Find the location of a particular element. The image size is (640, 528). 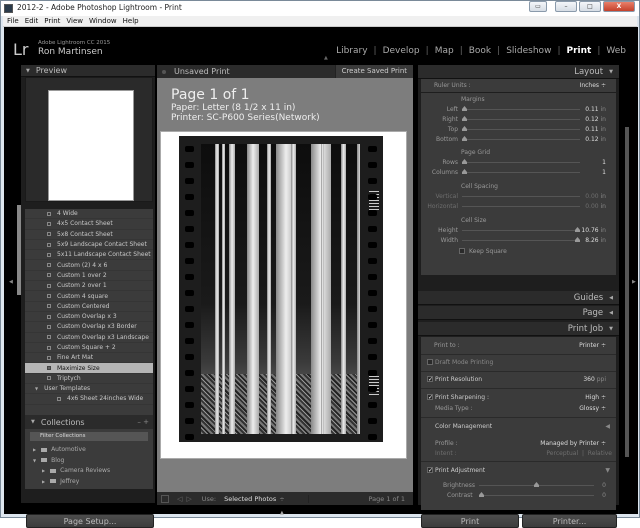

right-panel-scrollbar is located at coordinates (627, 292).